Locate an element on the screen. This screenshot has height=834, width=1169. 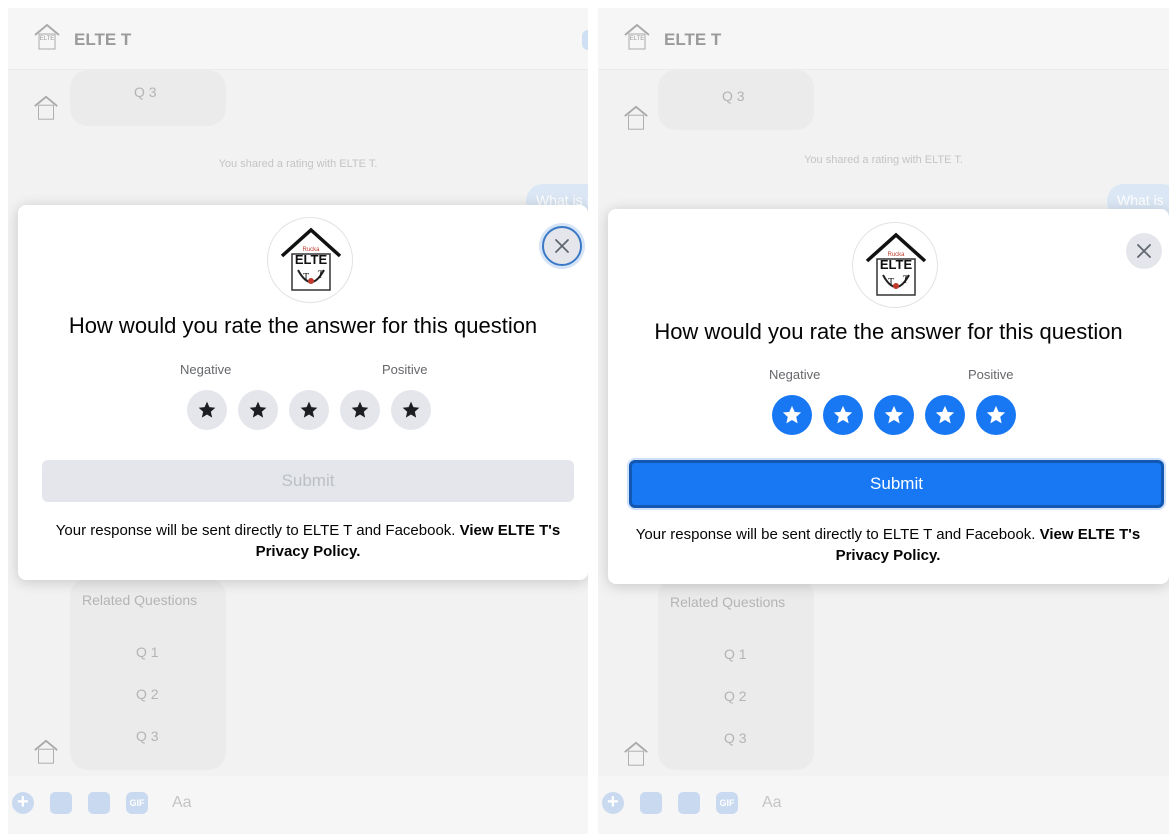
outgoing-text: What is is located at coordinates (1140, 200).